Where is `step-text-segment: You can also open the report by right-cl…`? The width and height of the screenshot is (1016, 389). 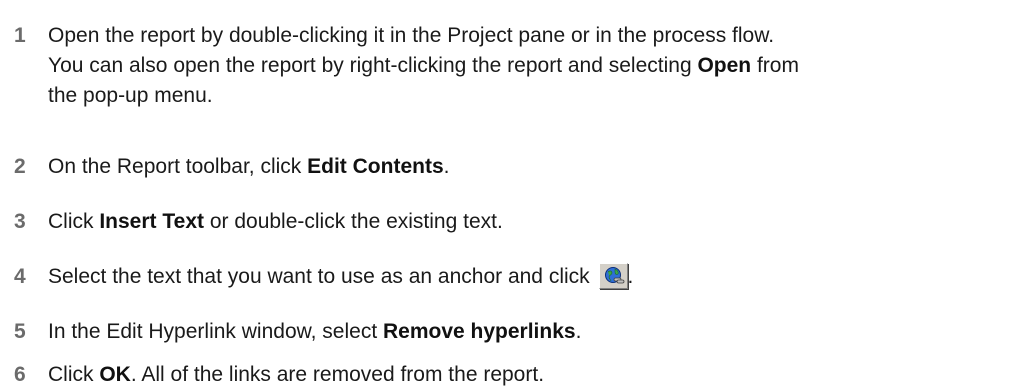 step-text-segment: You can also open the report by right-cl… is located at coordinates (373, 65).